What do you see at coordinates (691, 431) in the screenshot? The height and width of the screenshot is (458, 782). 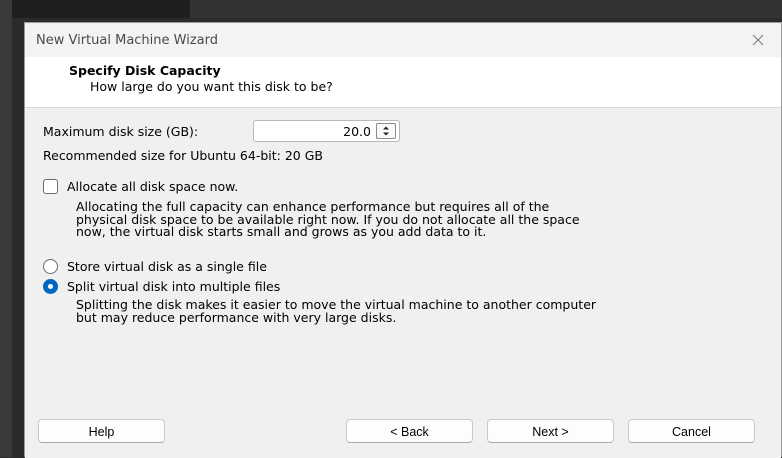 I see `cancel-button: Cancel` at bounding box center [691, 431].